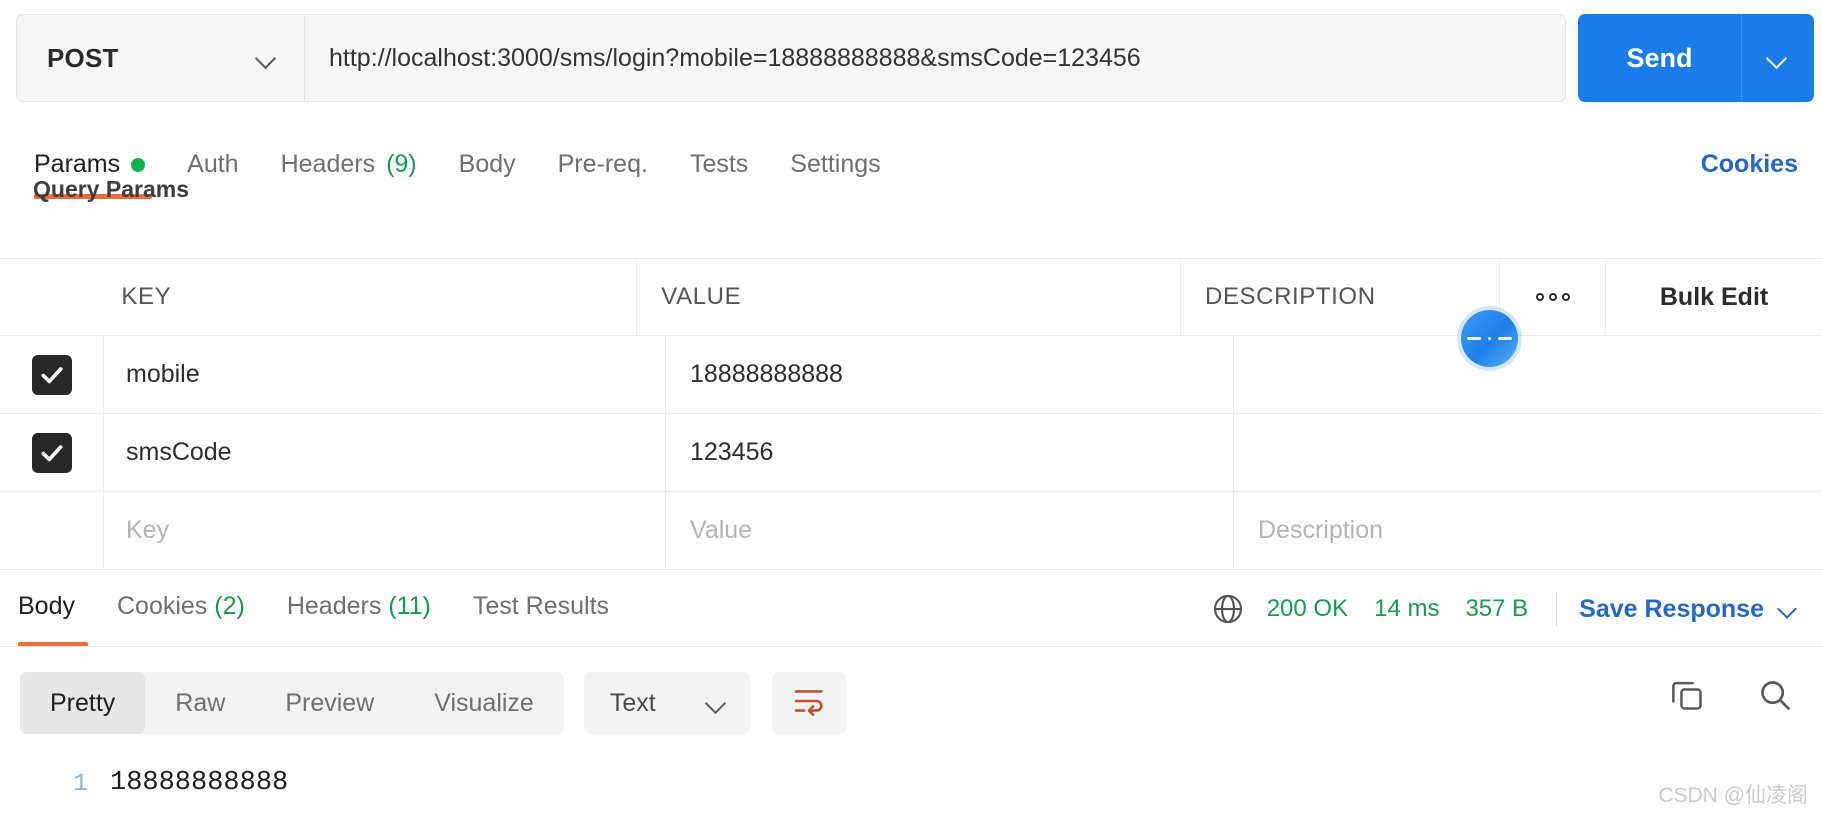 The width and height of the screenshot is (1822, 815). Describe the element at coordinates (162, 606) in the screenshot. I see `response-tab-cookies-label: Cookies` at that location.